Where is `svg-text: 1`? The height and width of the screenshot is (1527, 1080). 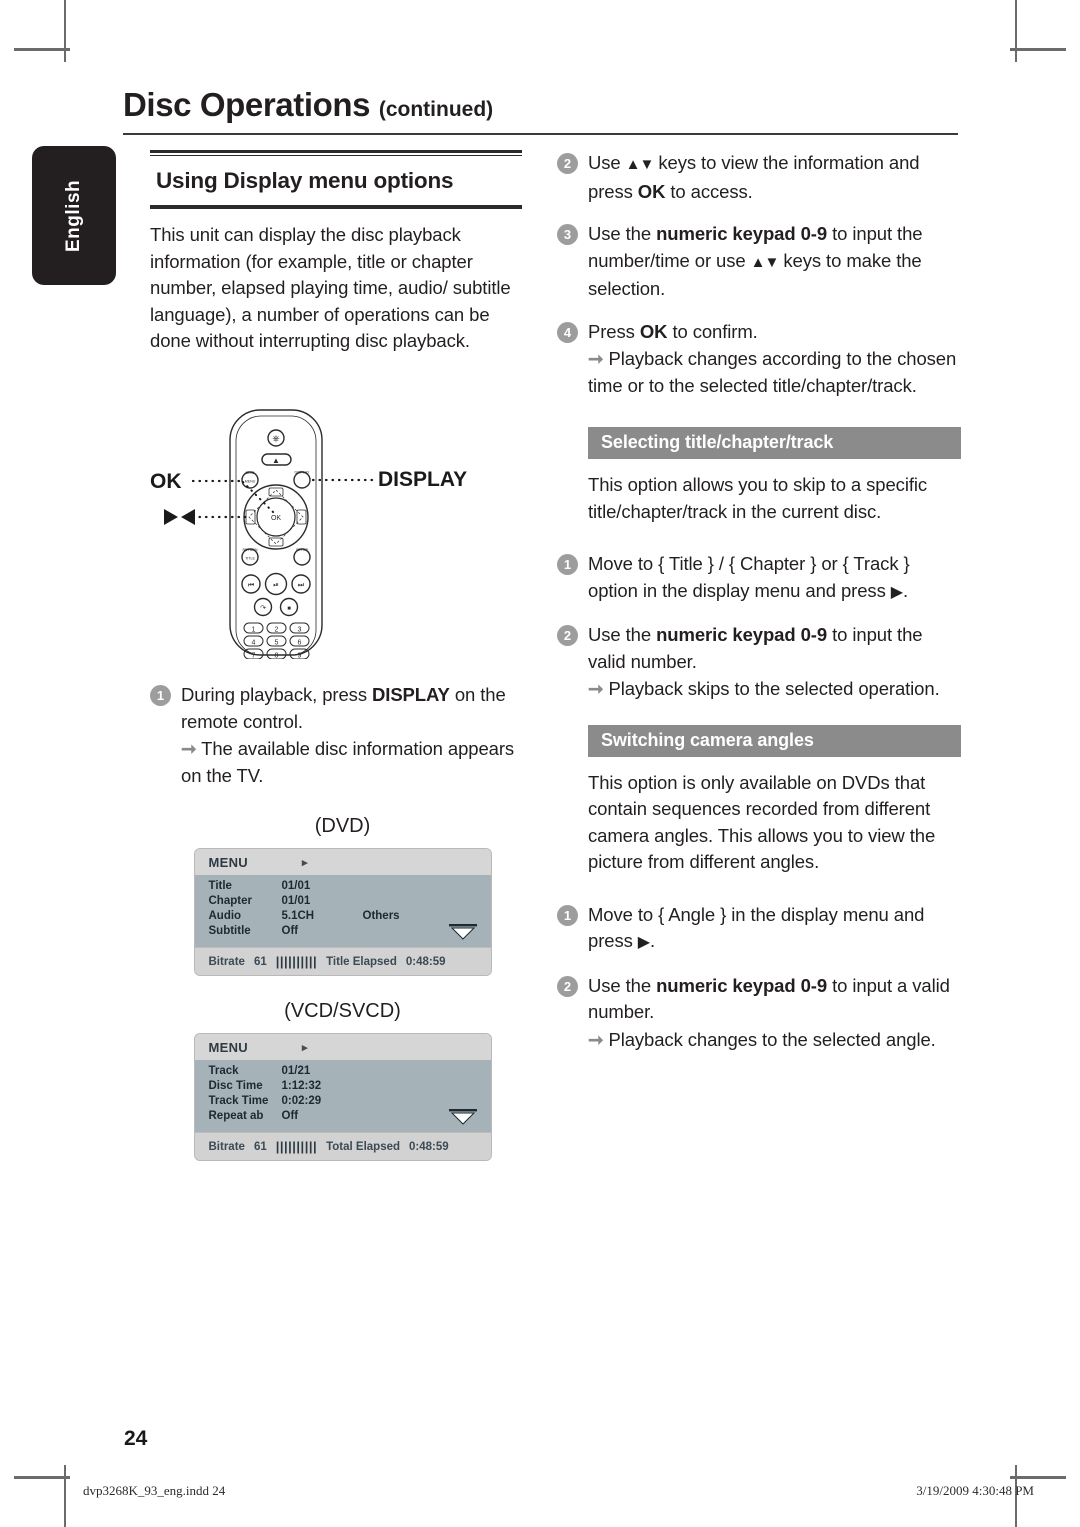 svg-text: 1 is located at coordinates (254, 630).